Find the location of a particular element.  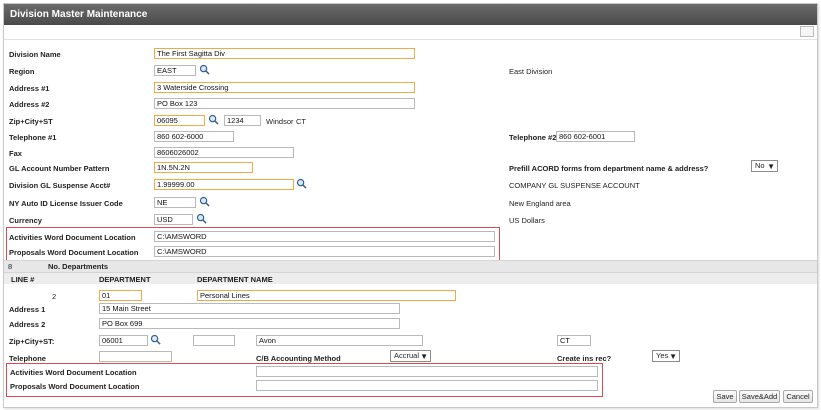

proposals-doc-input: C:\AMSWORD is located at coordinates (324, 251).